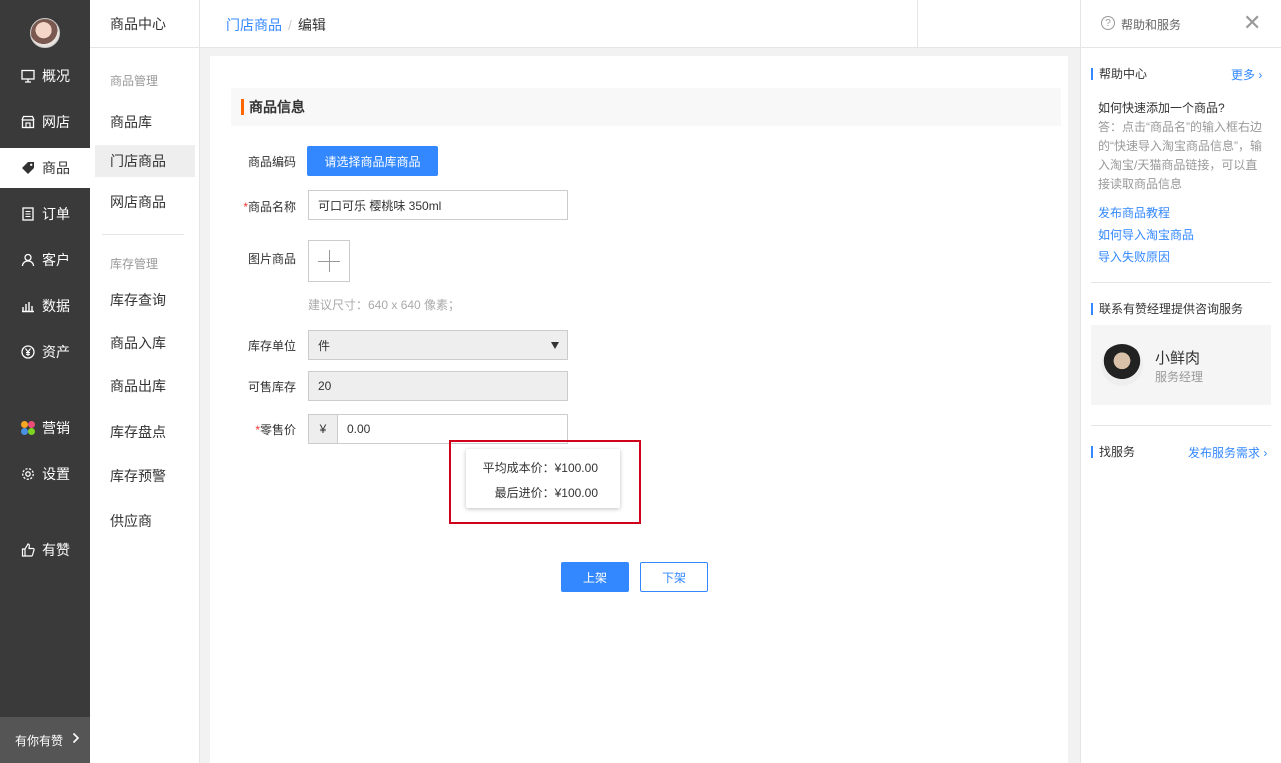 This screenshot has height=763, width=1281. I want to click on more-link: 更多 ›, so click(1246, 74).